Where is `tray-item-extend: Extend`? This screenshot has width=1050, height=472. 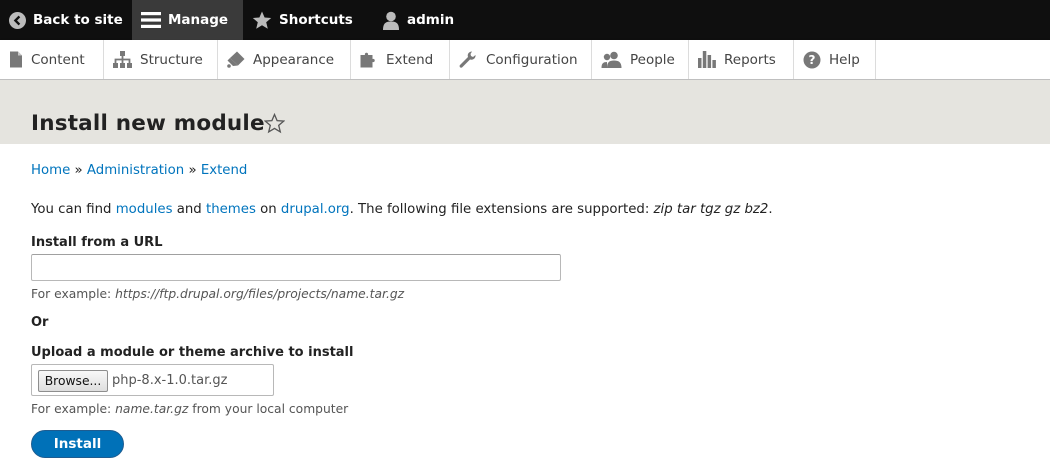
tray-item-extend: Extend is located at coordinates (400, 59).